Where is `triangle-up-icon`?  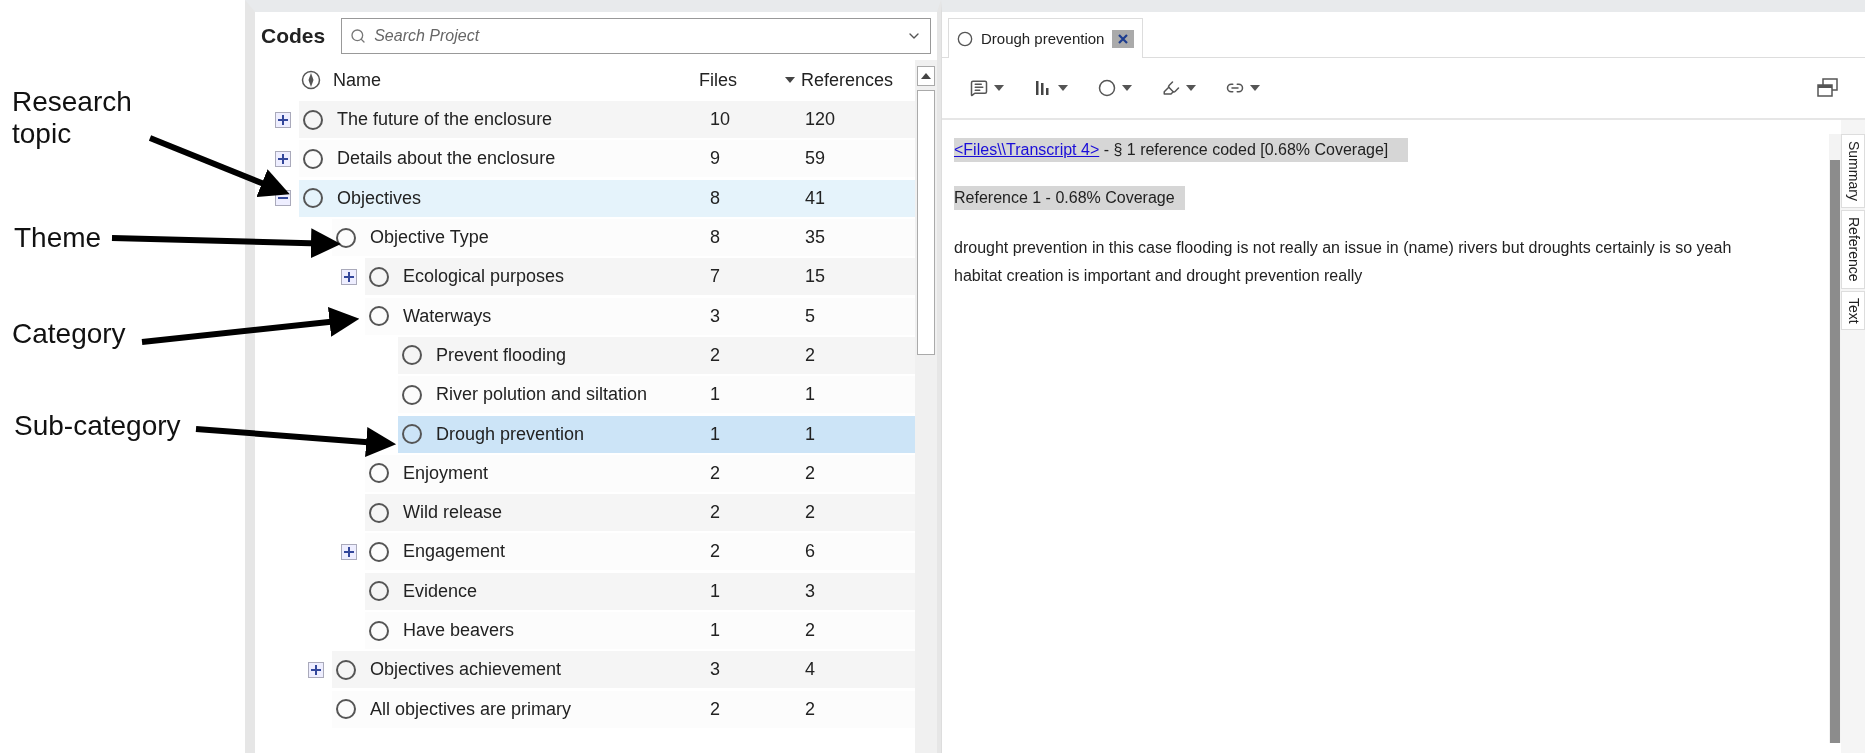
triangle-up-icon is located at coordinates (926, 76).